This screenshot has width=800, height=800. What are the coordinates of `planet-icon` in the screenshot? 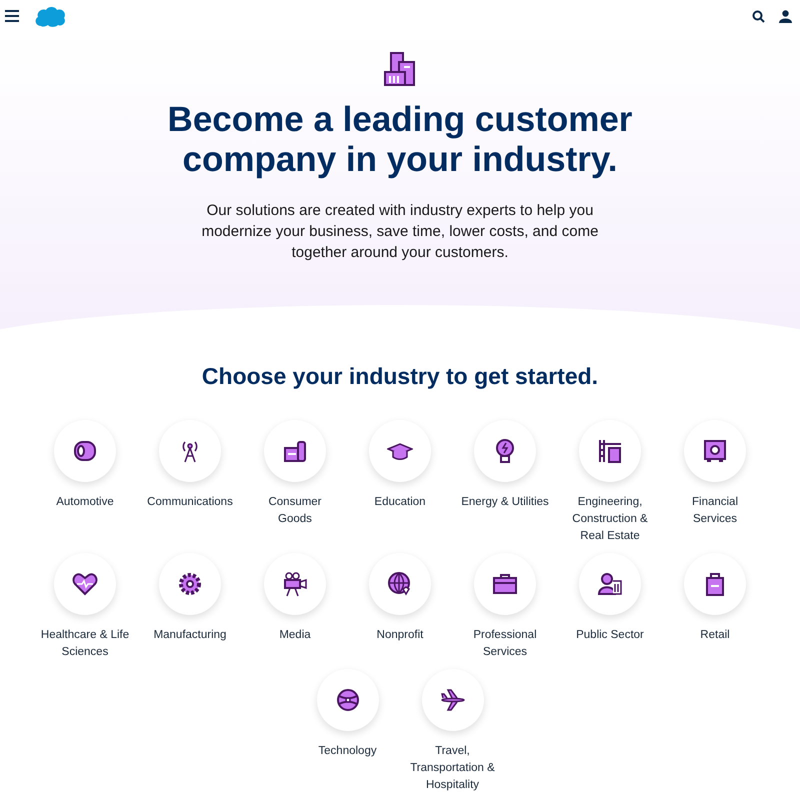 It's located at (347, 700).